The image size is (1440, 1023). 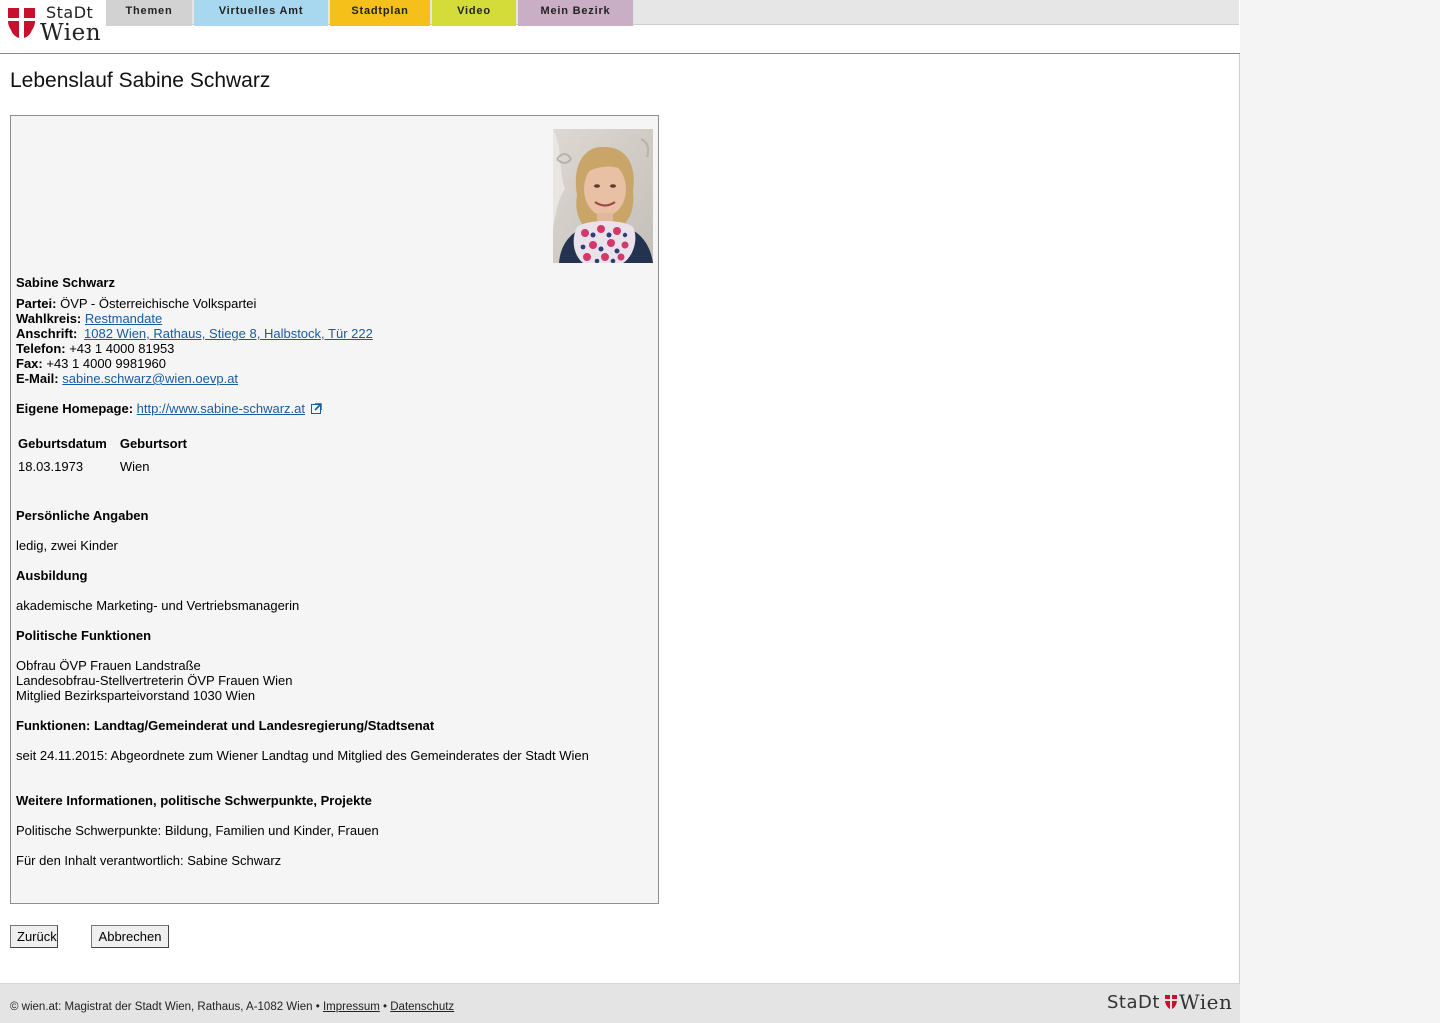 What do you see at coordinates (41, 348) in the screenshot?
I see `telefon-label: Telefon:` at bounding box center [41, 348].